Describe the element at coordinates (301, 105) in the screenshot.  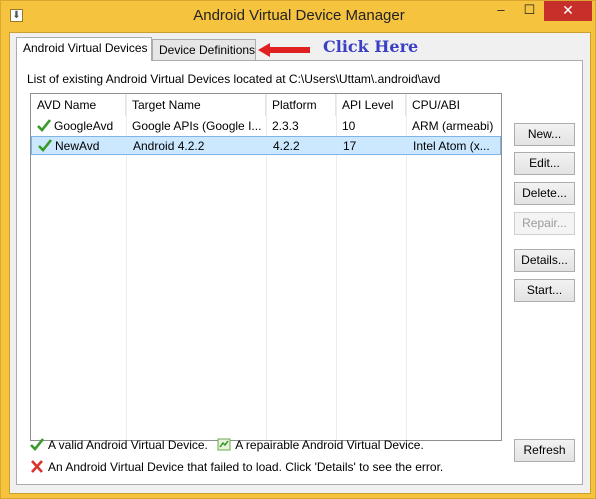
I see `column-header-platform: Platform` at that location.